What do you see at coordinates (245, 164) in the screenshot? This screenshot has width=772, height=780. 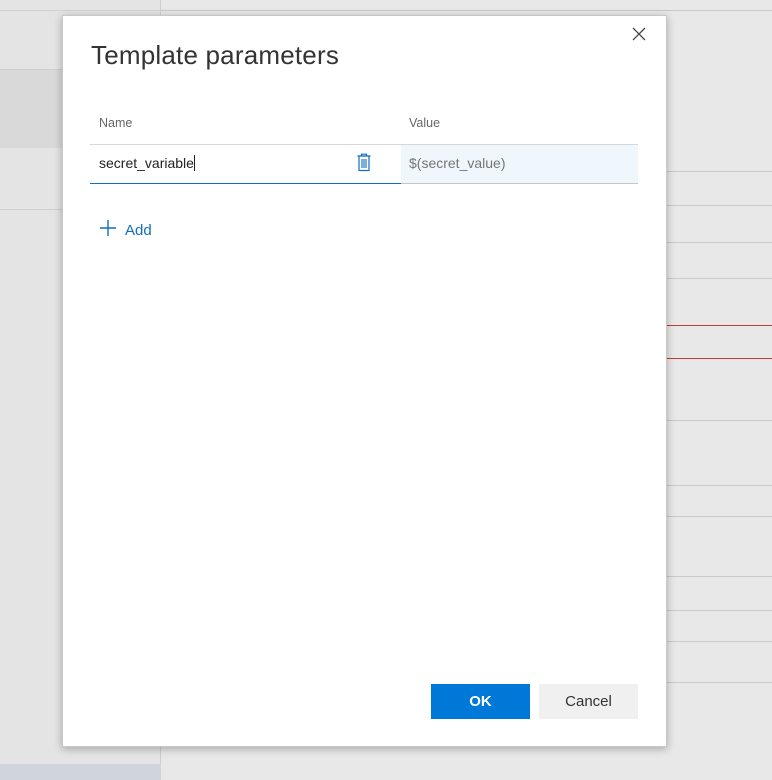 I see `parameter-name-input: secret_variable` at bounding box center [245, 164].